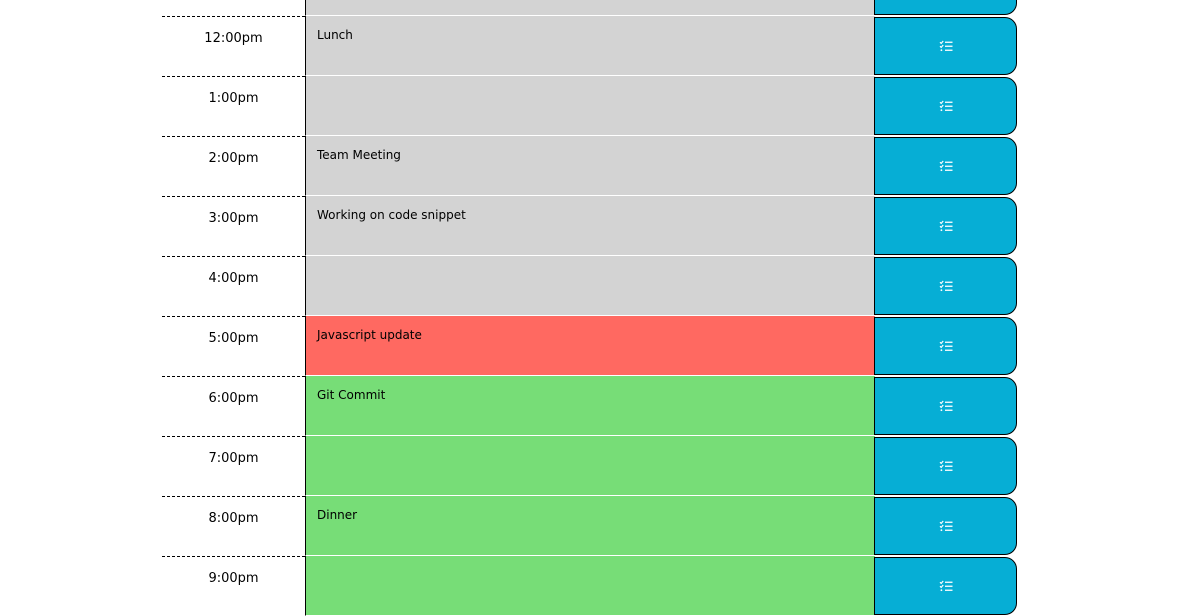 The width and height of the screenshot is (1183, 616). Describe the element at coordinates (233, 586) in the screenshot. I see `hour-label: 9:00pm` at that location.